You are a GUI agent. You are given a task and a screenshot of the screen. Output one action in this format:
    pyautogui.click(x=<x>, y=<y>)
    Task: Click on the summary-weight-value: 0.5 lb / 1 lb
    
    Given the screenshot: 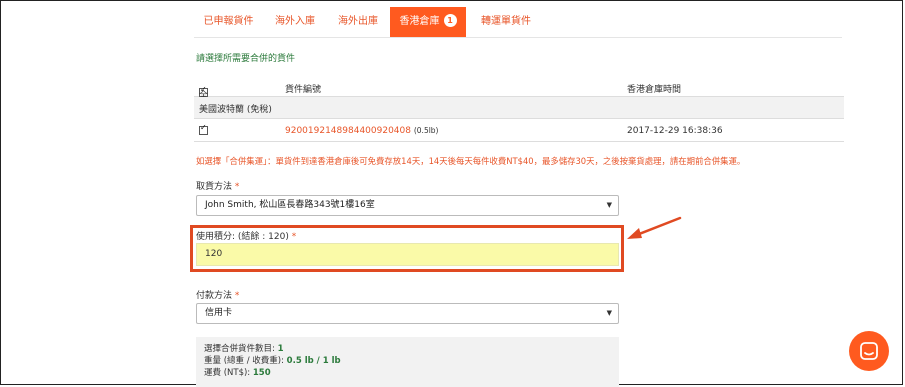 What is the action you would take?
    pyautogui.click(x=313, y=361)
    